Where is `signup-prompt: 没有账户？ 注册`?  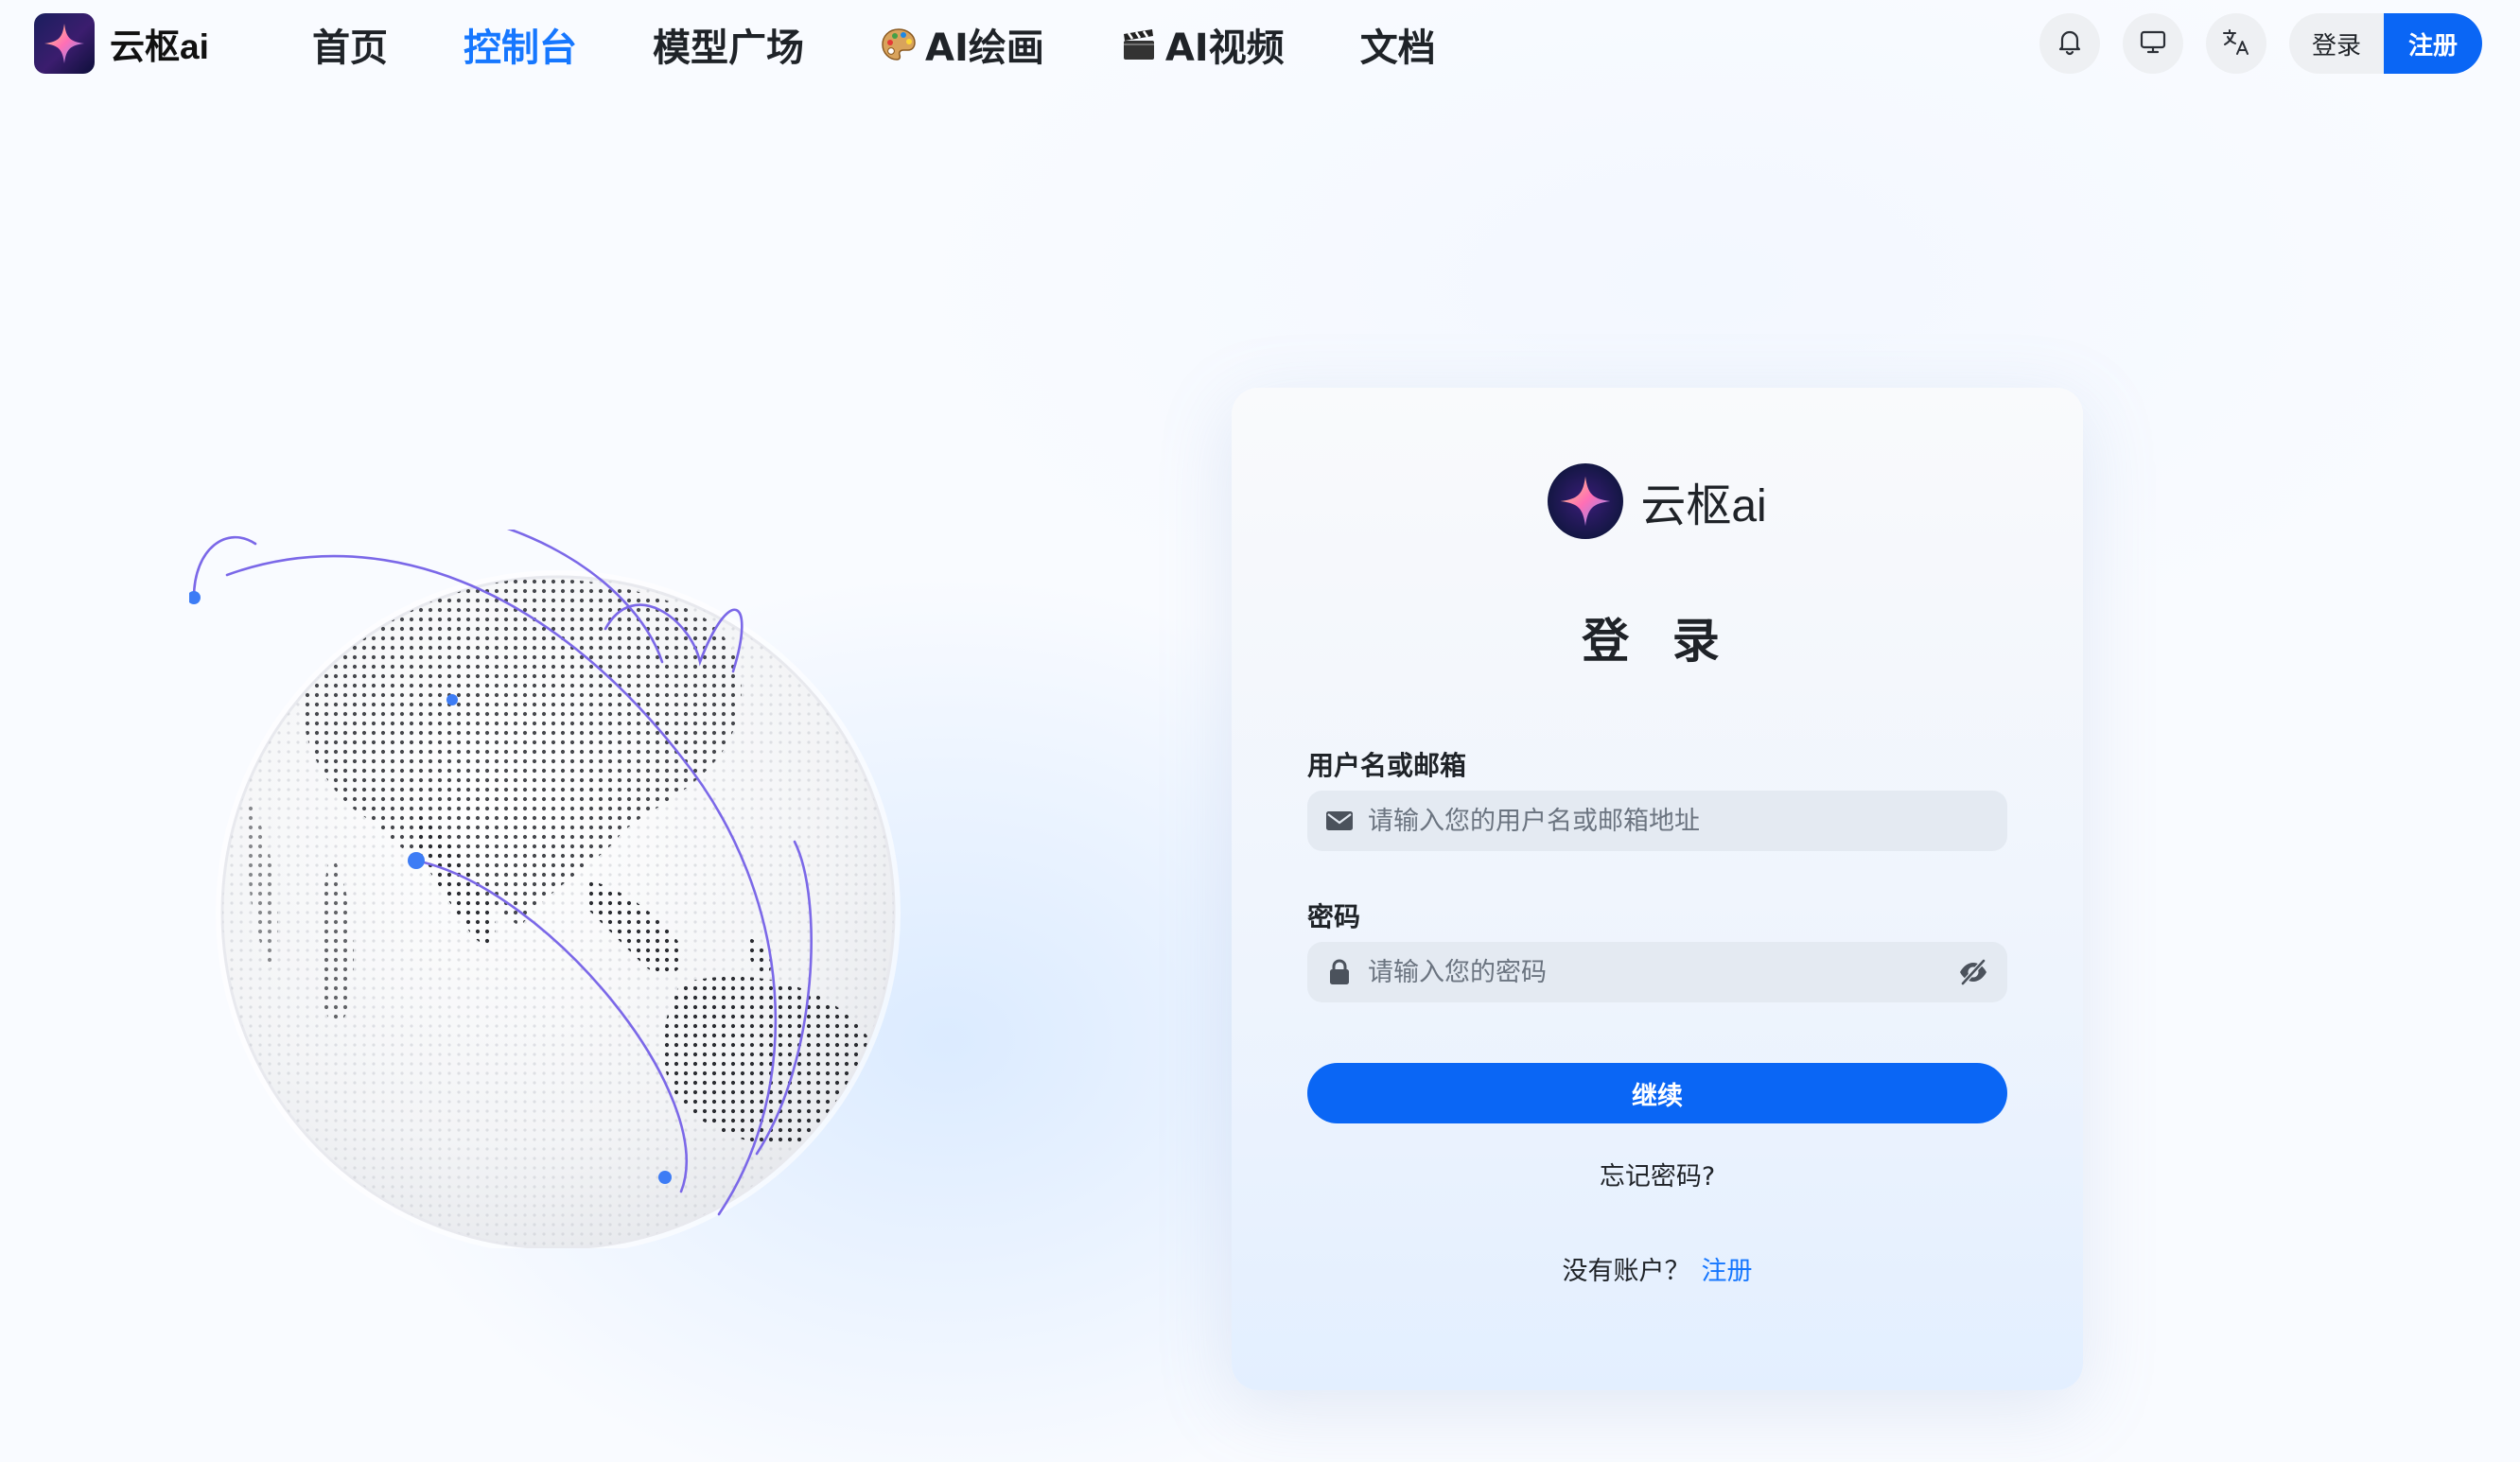
signup-prompt: 没有账户？ 注册 is located at coordinates (1657, 1268).